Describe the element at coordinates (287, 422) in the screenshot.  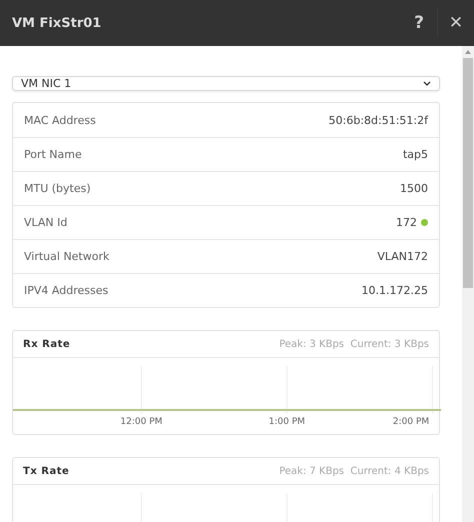
I see `time-label: 1:00 PM` at that location.